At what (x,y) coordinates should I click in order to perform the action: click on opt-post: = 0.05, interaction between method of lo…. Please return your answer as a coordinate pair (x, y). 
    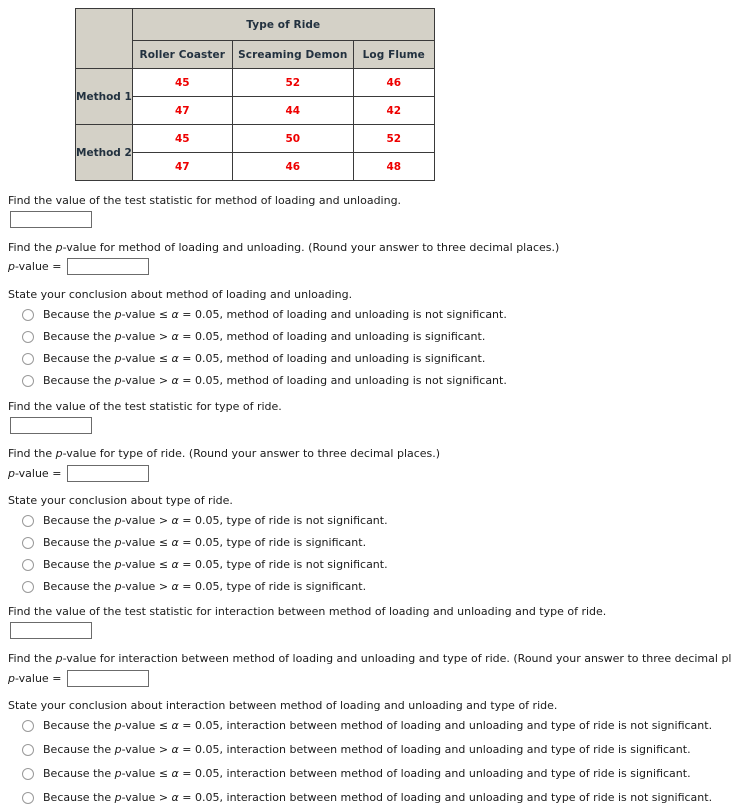
    Looking at the image, I should click on (445, 797).